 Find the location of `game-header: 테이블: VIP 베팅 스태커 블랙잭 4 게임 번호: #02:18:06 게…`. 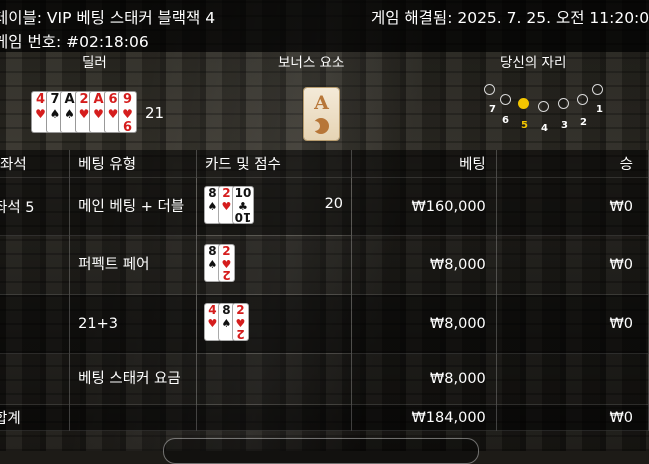

game-header: 테이블: VIP 베팅 스태커 블랙잭 4 게임 번호: #02:18:06 게… is located at coordinates (324, 26).